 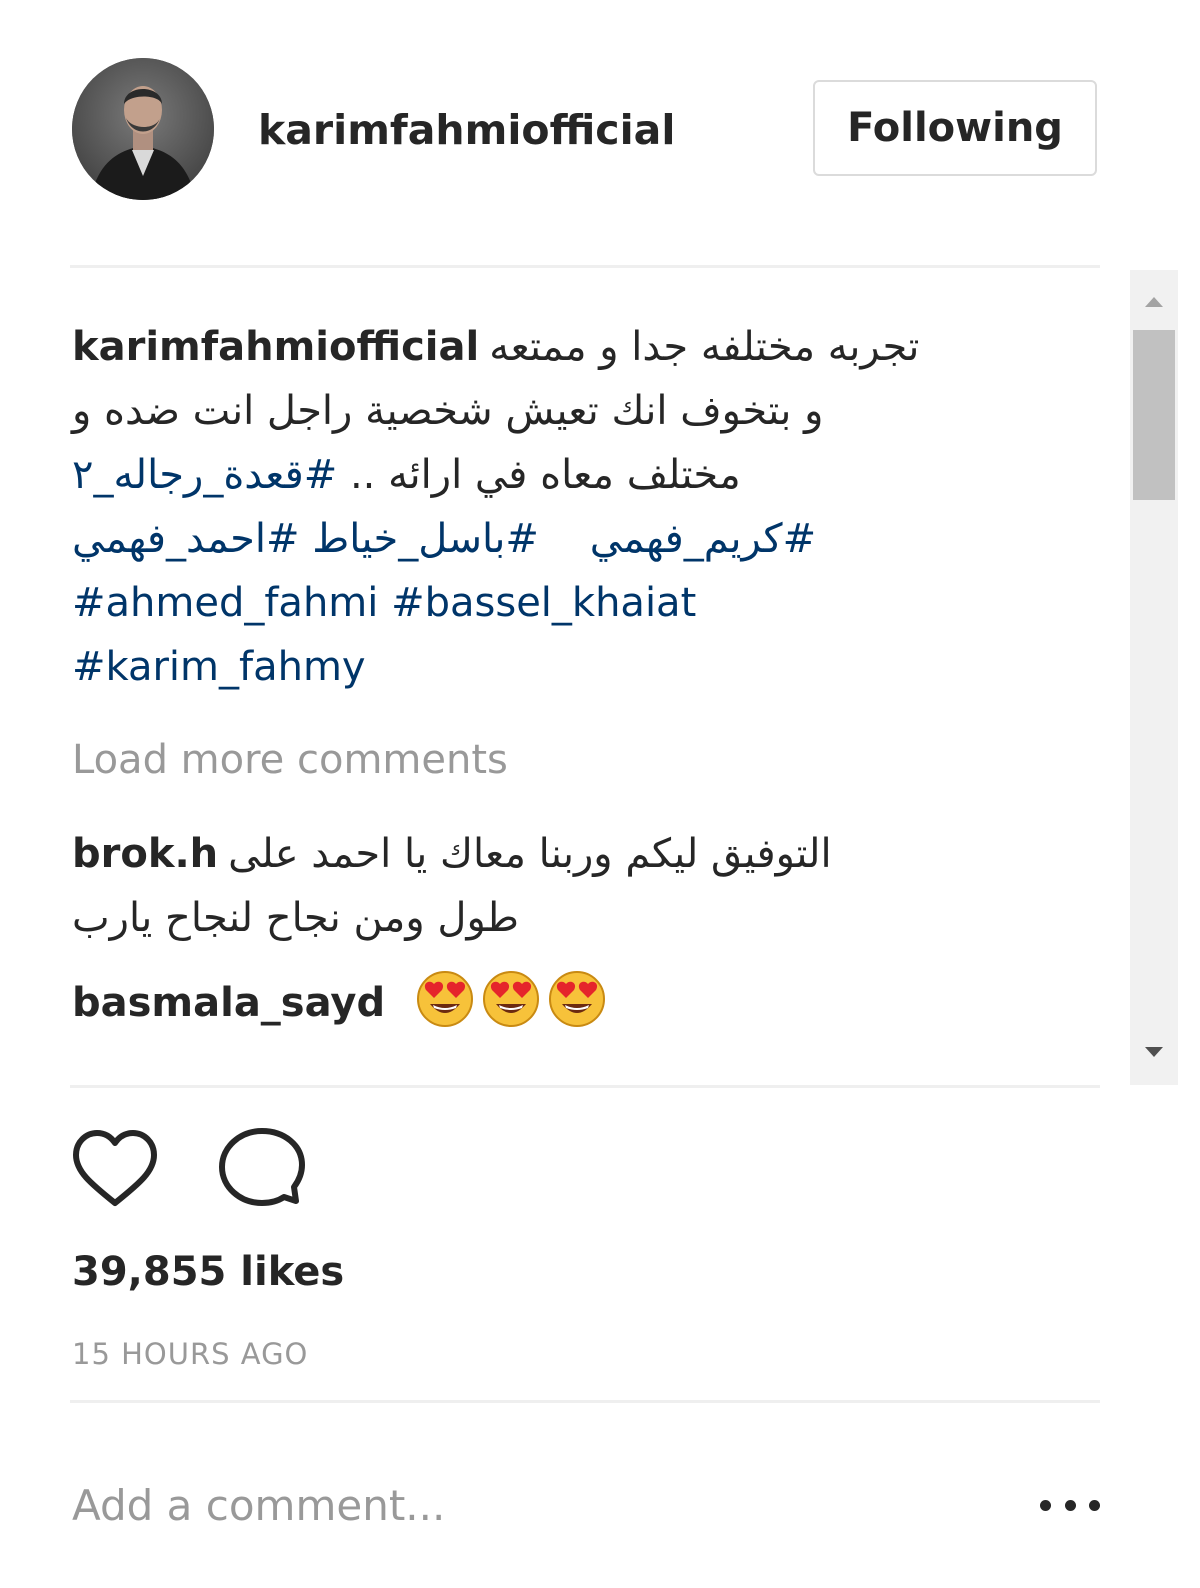 What do you see at coordinates (225, 603) in the screenshot?
I see `hashtag-link: #ahmed_fahmi` at bounding box center [225, 603].